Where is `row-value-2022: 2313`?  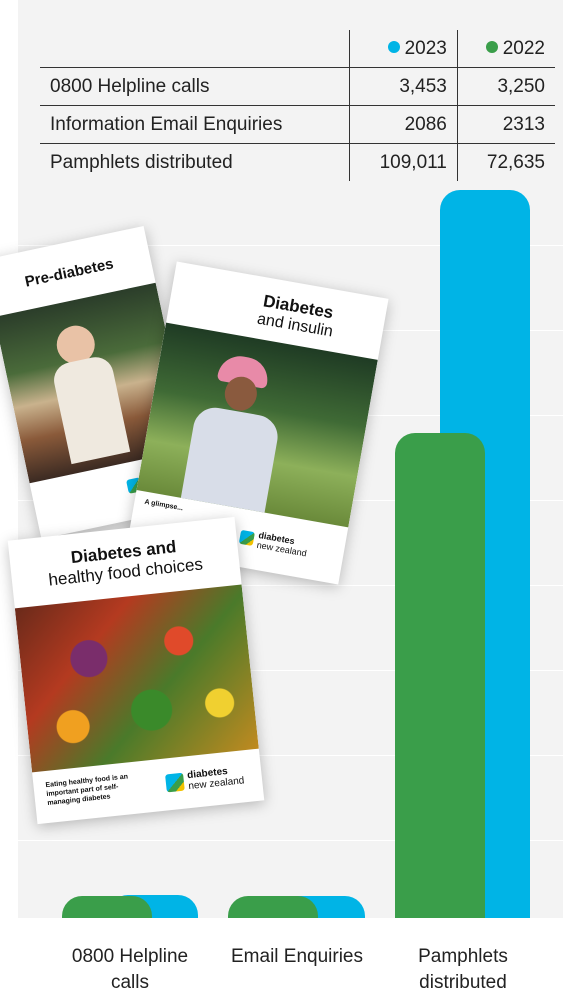 row-value-2022: 2313 is located at coordinates (506, 124).